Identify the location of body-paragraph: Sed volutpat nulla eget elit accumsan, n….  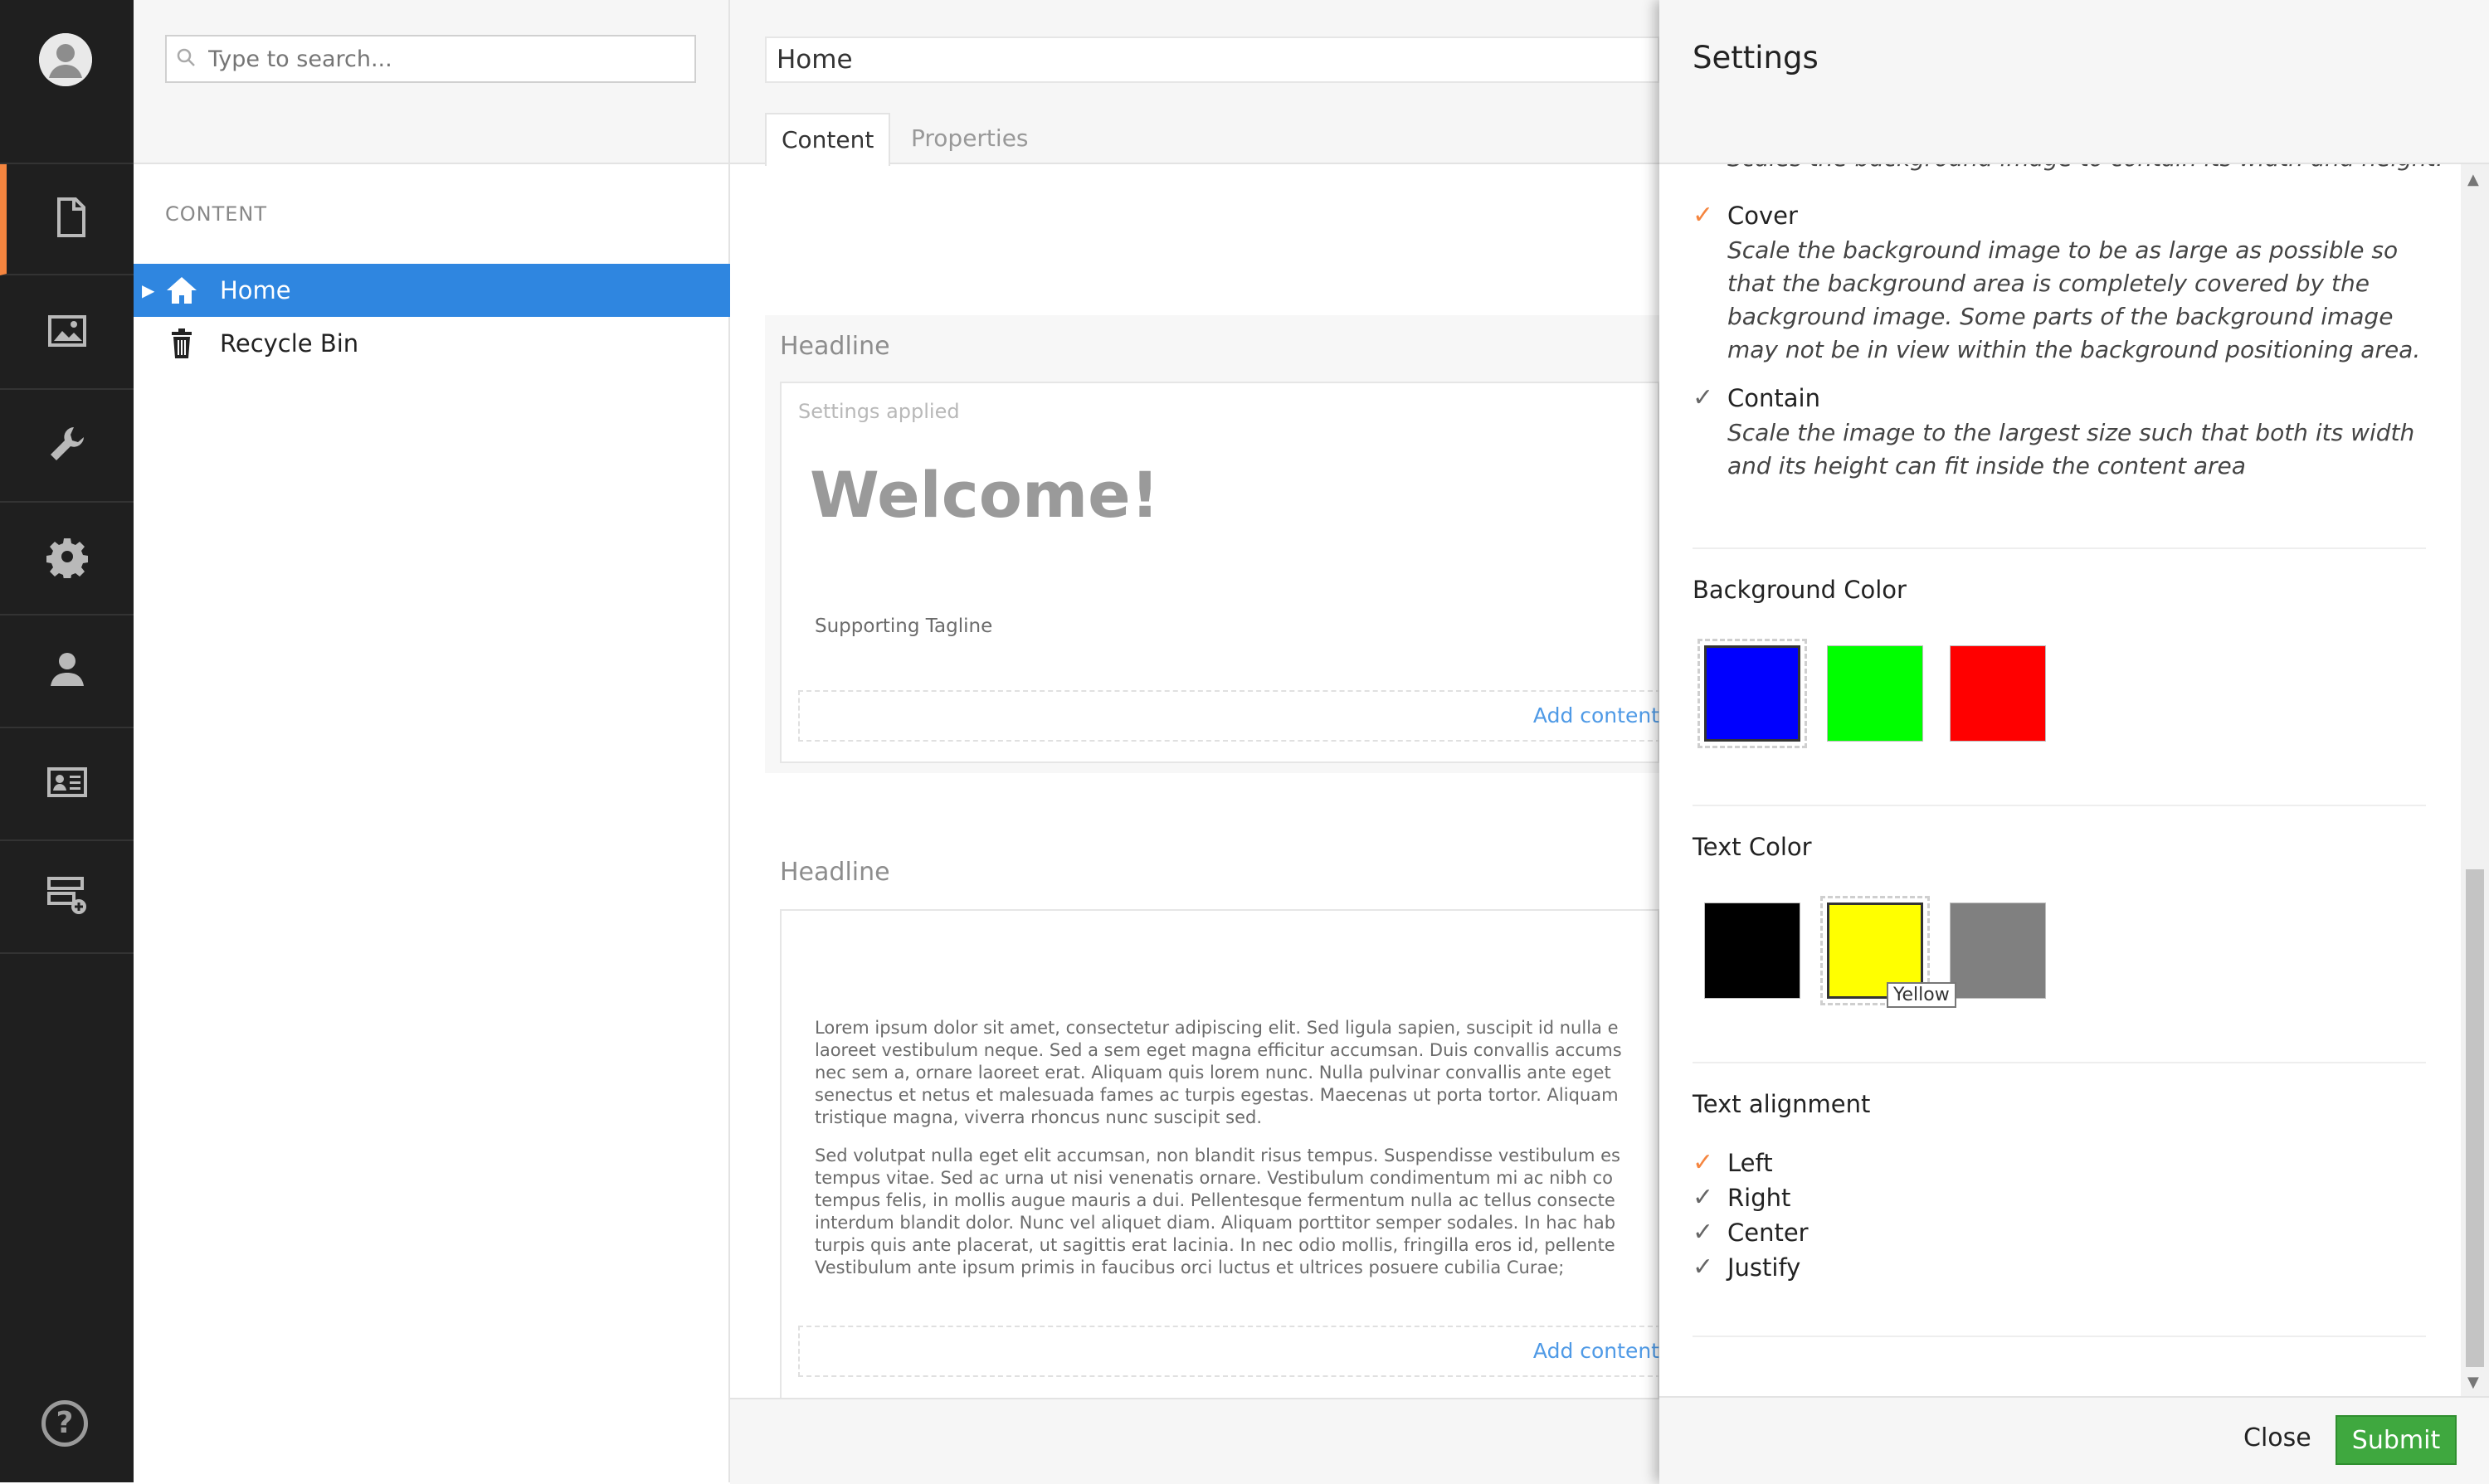
(1217, 1211).